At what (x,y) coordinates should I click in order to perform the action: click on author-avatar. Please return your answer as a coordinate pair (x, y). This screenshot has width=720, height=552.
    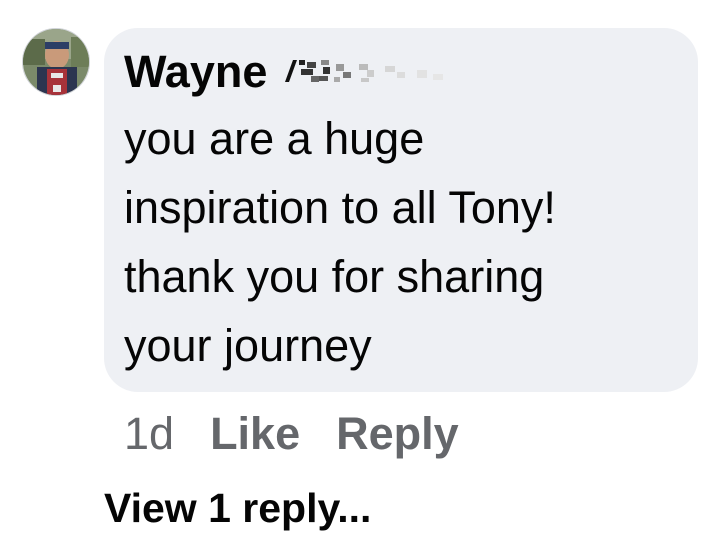
    Looking at the image, I should click on (56, 62).